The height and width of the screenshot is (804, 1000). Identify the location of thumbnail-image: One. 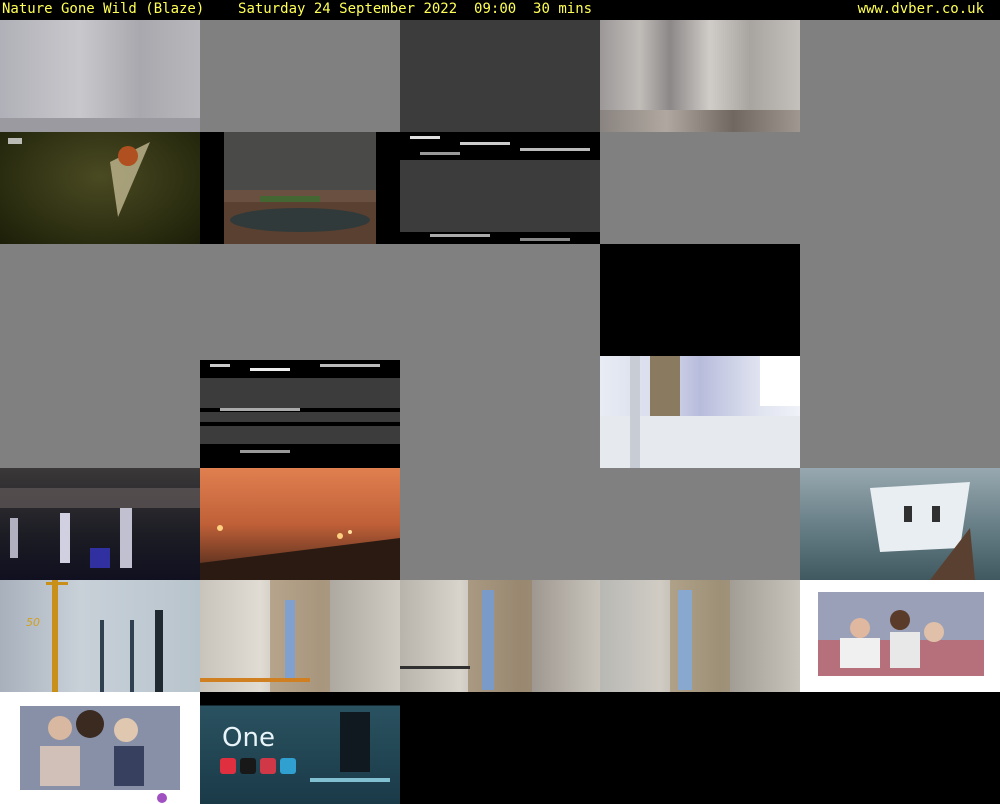
(305, 747).